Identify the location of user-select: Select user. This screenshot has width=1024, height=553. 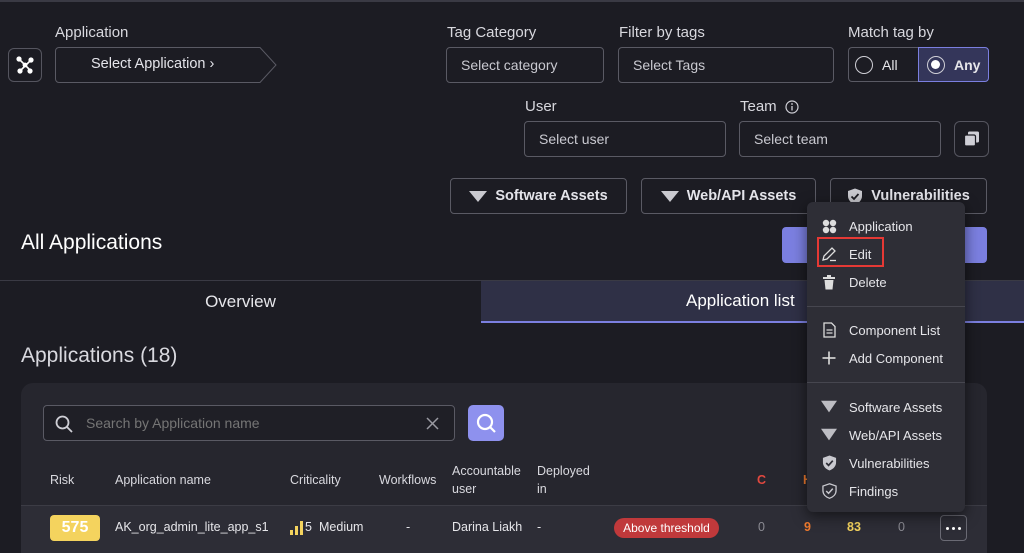
(625, 139).